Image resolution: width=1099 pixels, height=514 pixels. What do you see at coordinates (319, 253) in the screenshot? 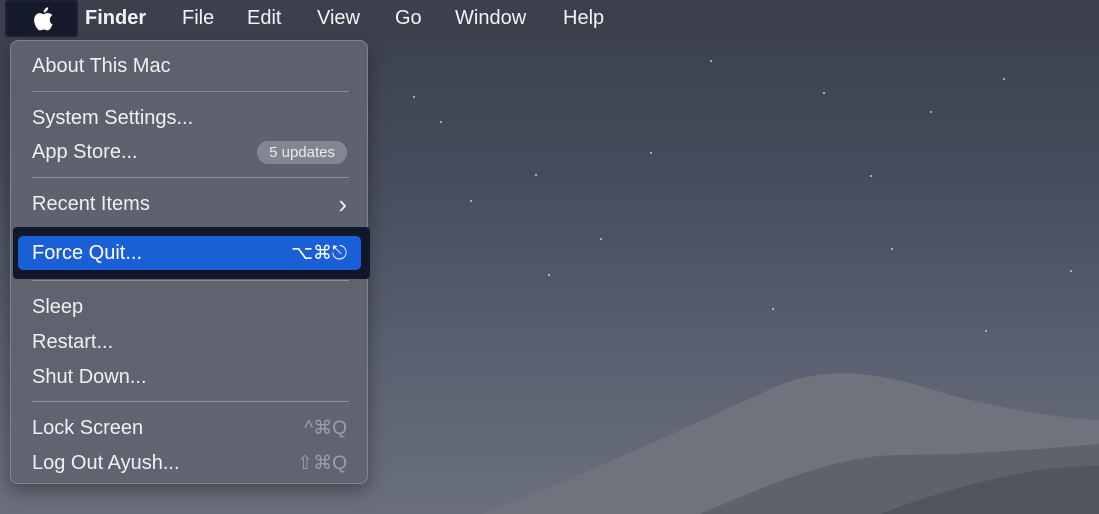
I see `keyboard-shortcut: ⌥⌘⎋` at bounding box center [319, 253].